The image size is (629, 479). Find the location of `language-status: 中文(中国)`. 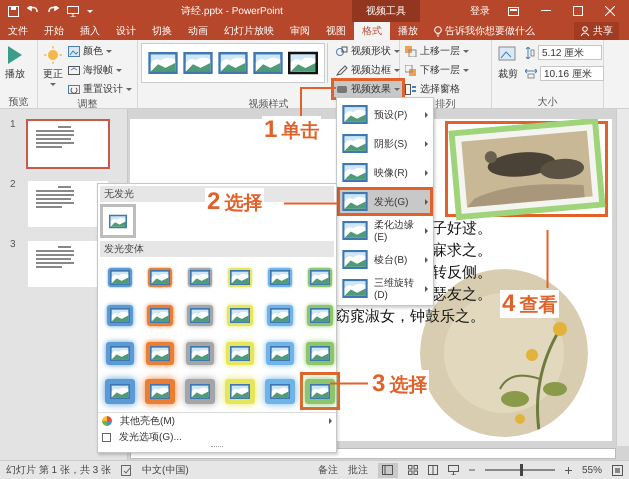

language-status: 中文(中国) is located at coordinates (165, 470).